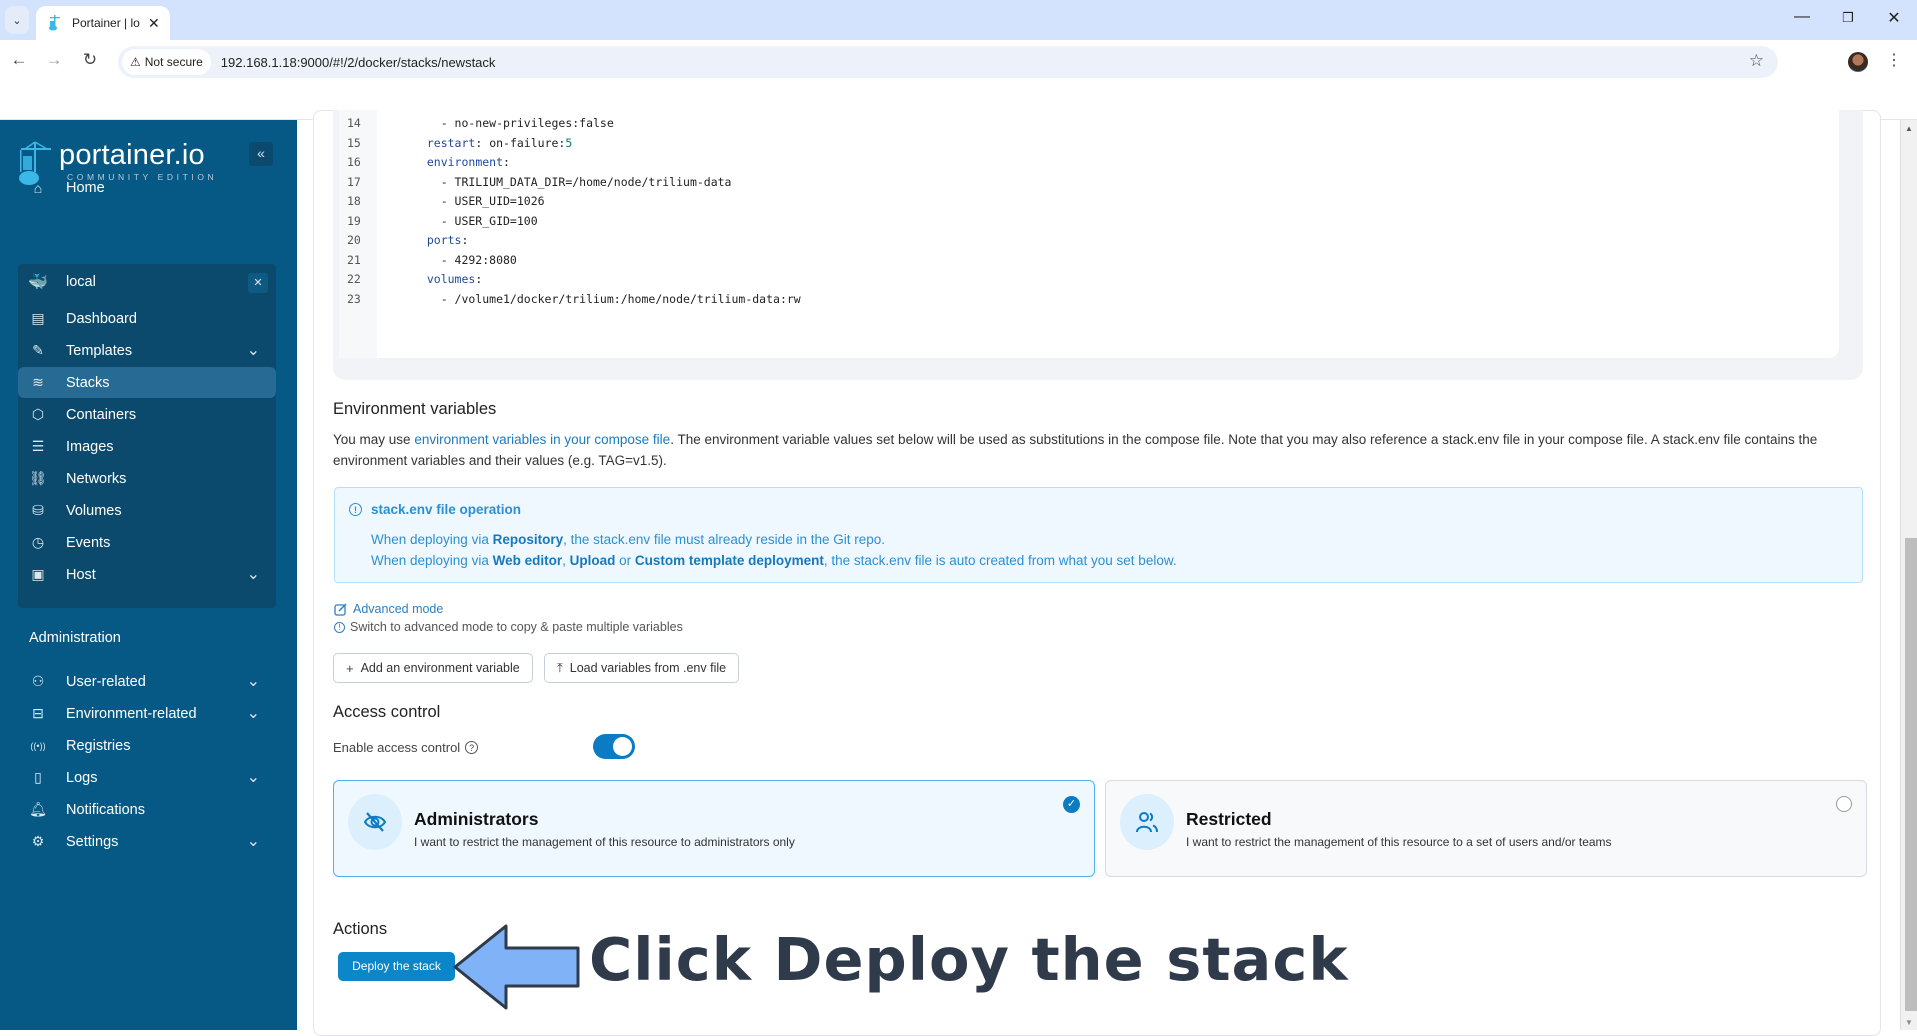  What do you see at coordinates (147, 841) in the screenshot?
I see `sidebar-item-settings: ⚙ Settings ⌄` at bounding box center [147, 841].